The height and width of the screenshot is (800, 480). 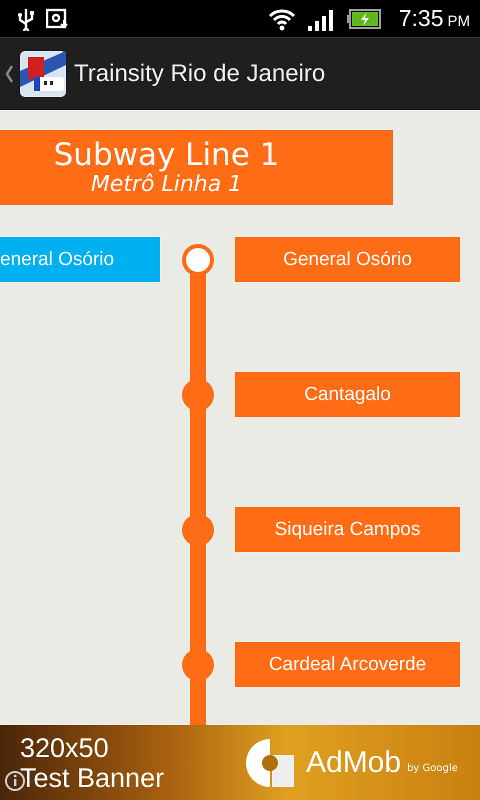 I want to click on usb-icon, so click(x=26, y=18).